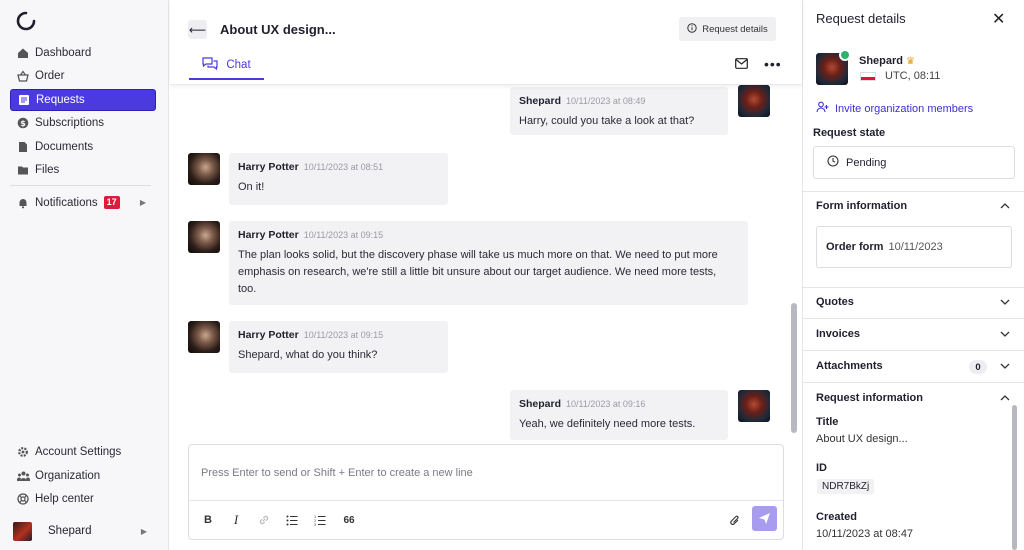 The height and width of the screenshot is (550, 1024). What do you see at coordinates (23, 499) in the screenshot?
I see `help-icon` at bounding box center [23, 499].